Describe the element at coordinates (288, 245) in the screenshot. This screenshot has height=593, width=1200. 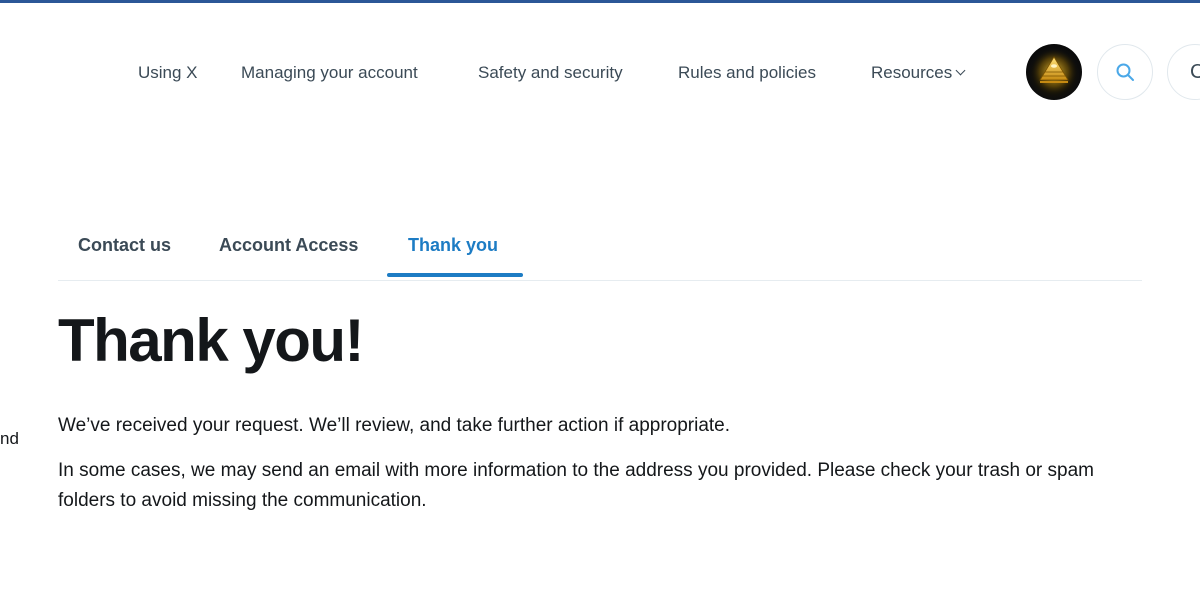
I see `tab-account-access: Account Access` at that location.